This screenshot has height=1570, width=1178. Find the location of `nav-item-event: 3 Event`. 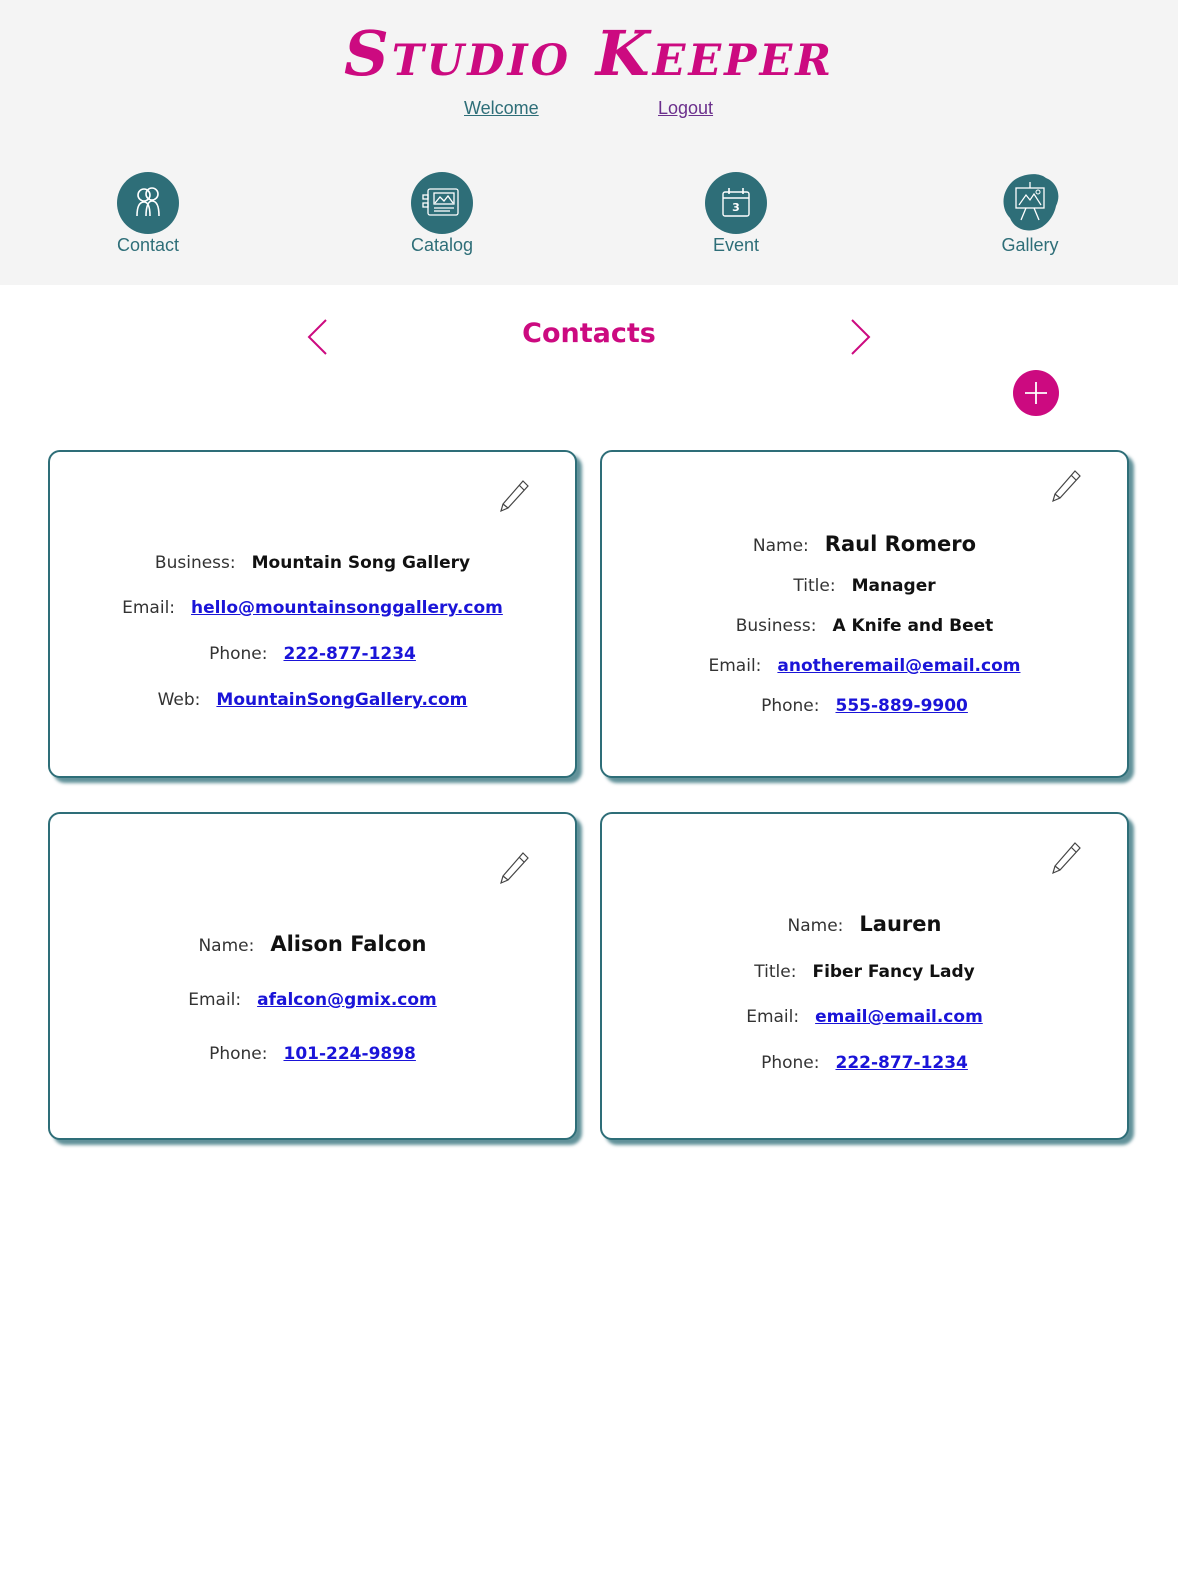

nav-item-event: 3 Event is located at coordinates (736, 214).